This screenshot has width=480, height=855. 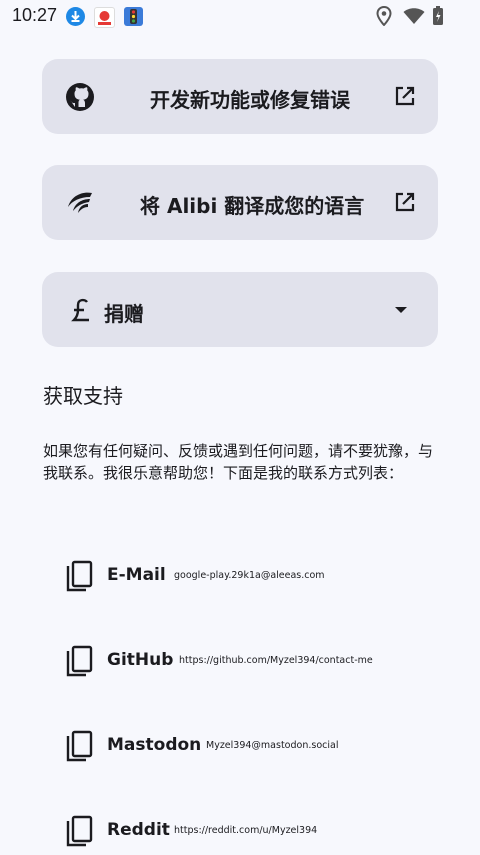 I want to click on contact-mastodon: Mastodon Myzel394@mastodon.social, so click(x=264, y=750).